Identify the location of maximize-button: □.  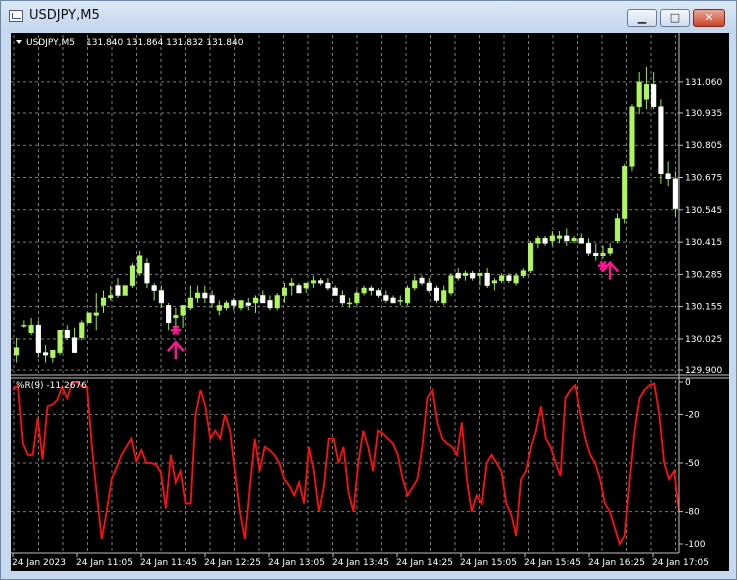
(675, 18).